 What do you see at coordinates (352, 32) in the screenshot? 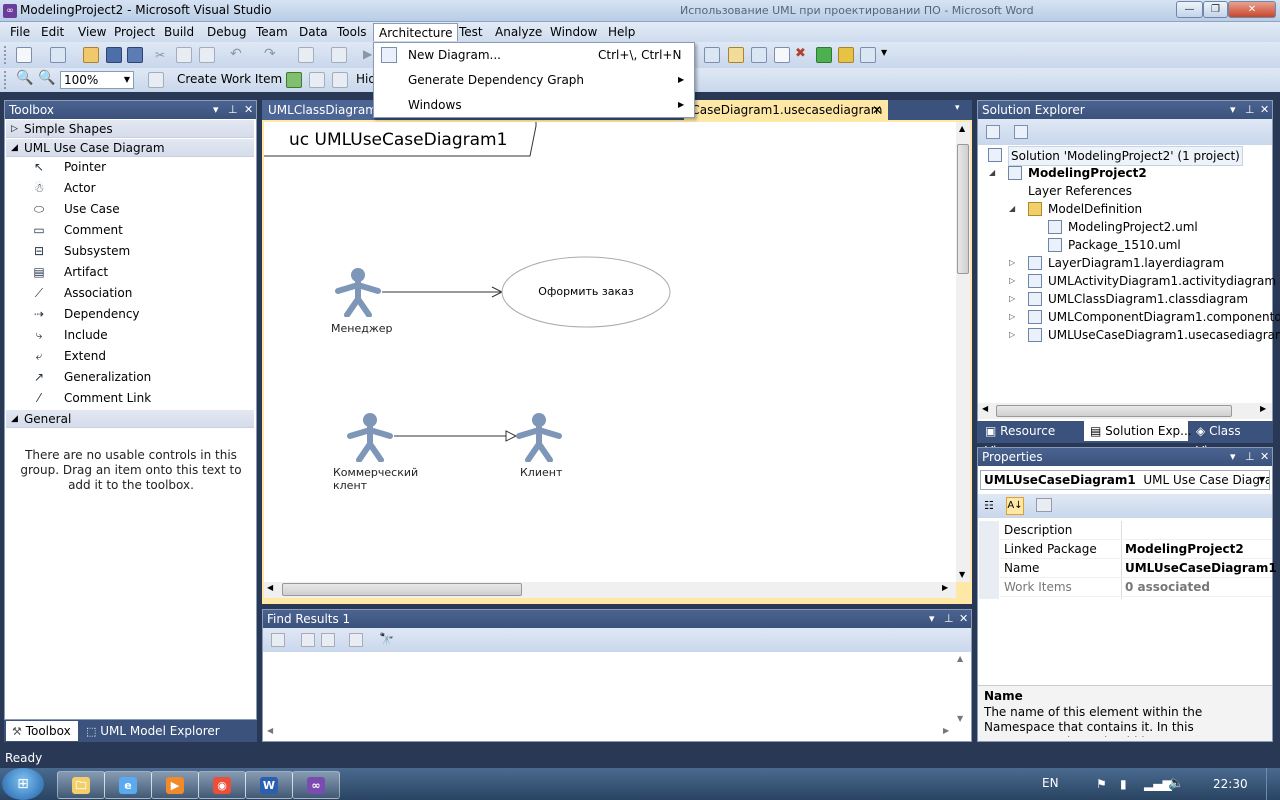
I see `menu-tools: Tools` at bounding box center [352, 32].